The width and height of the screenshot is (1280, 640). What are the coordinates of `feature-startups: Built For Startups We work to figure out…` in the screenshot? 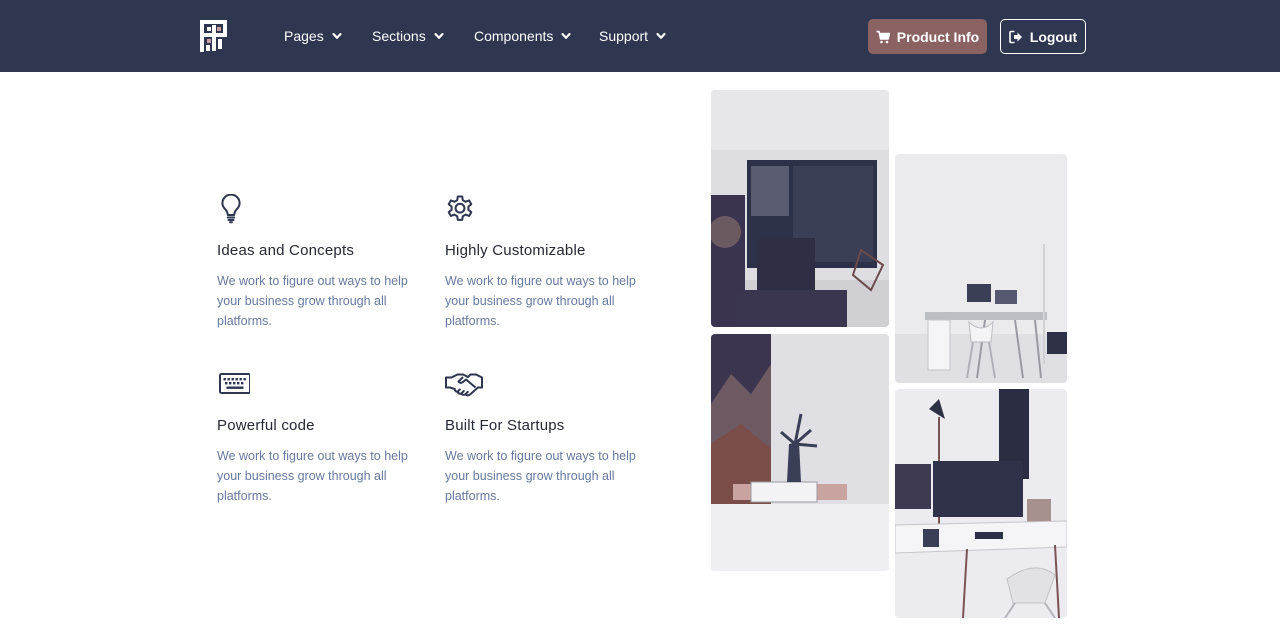 It's located at (552, 436).